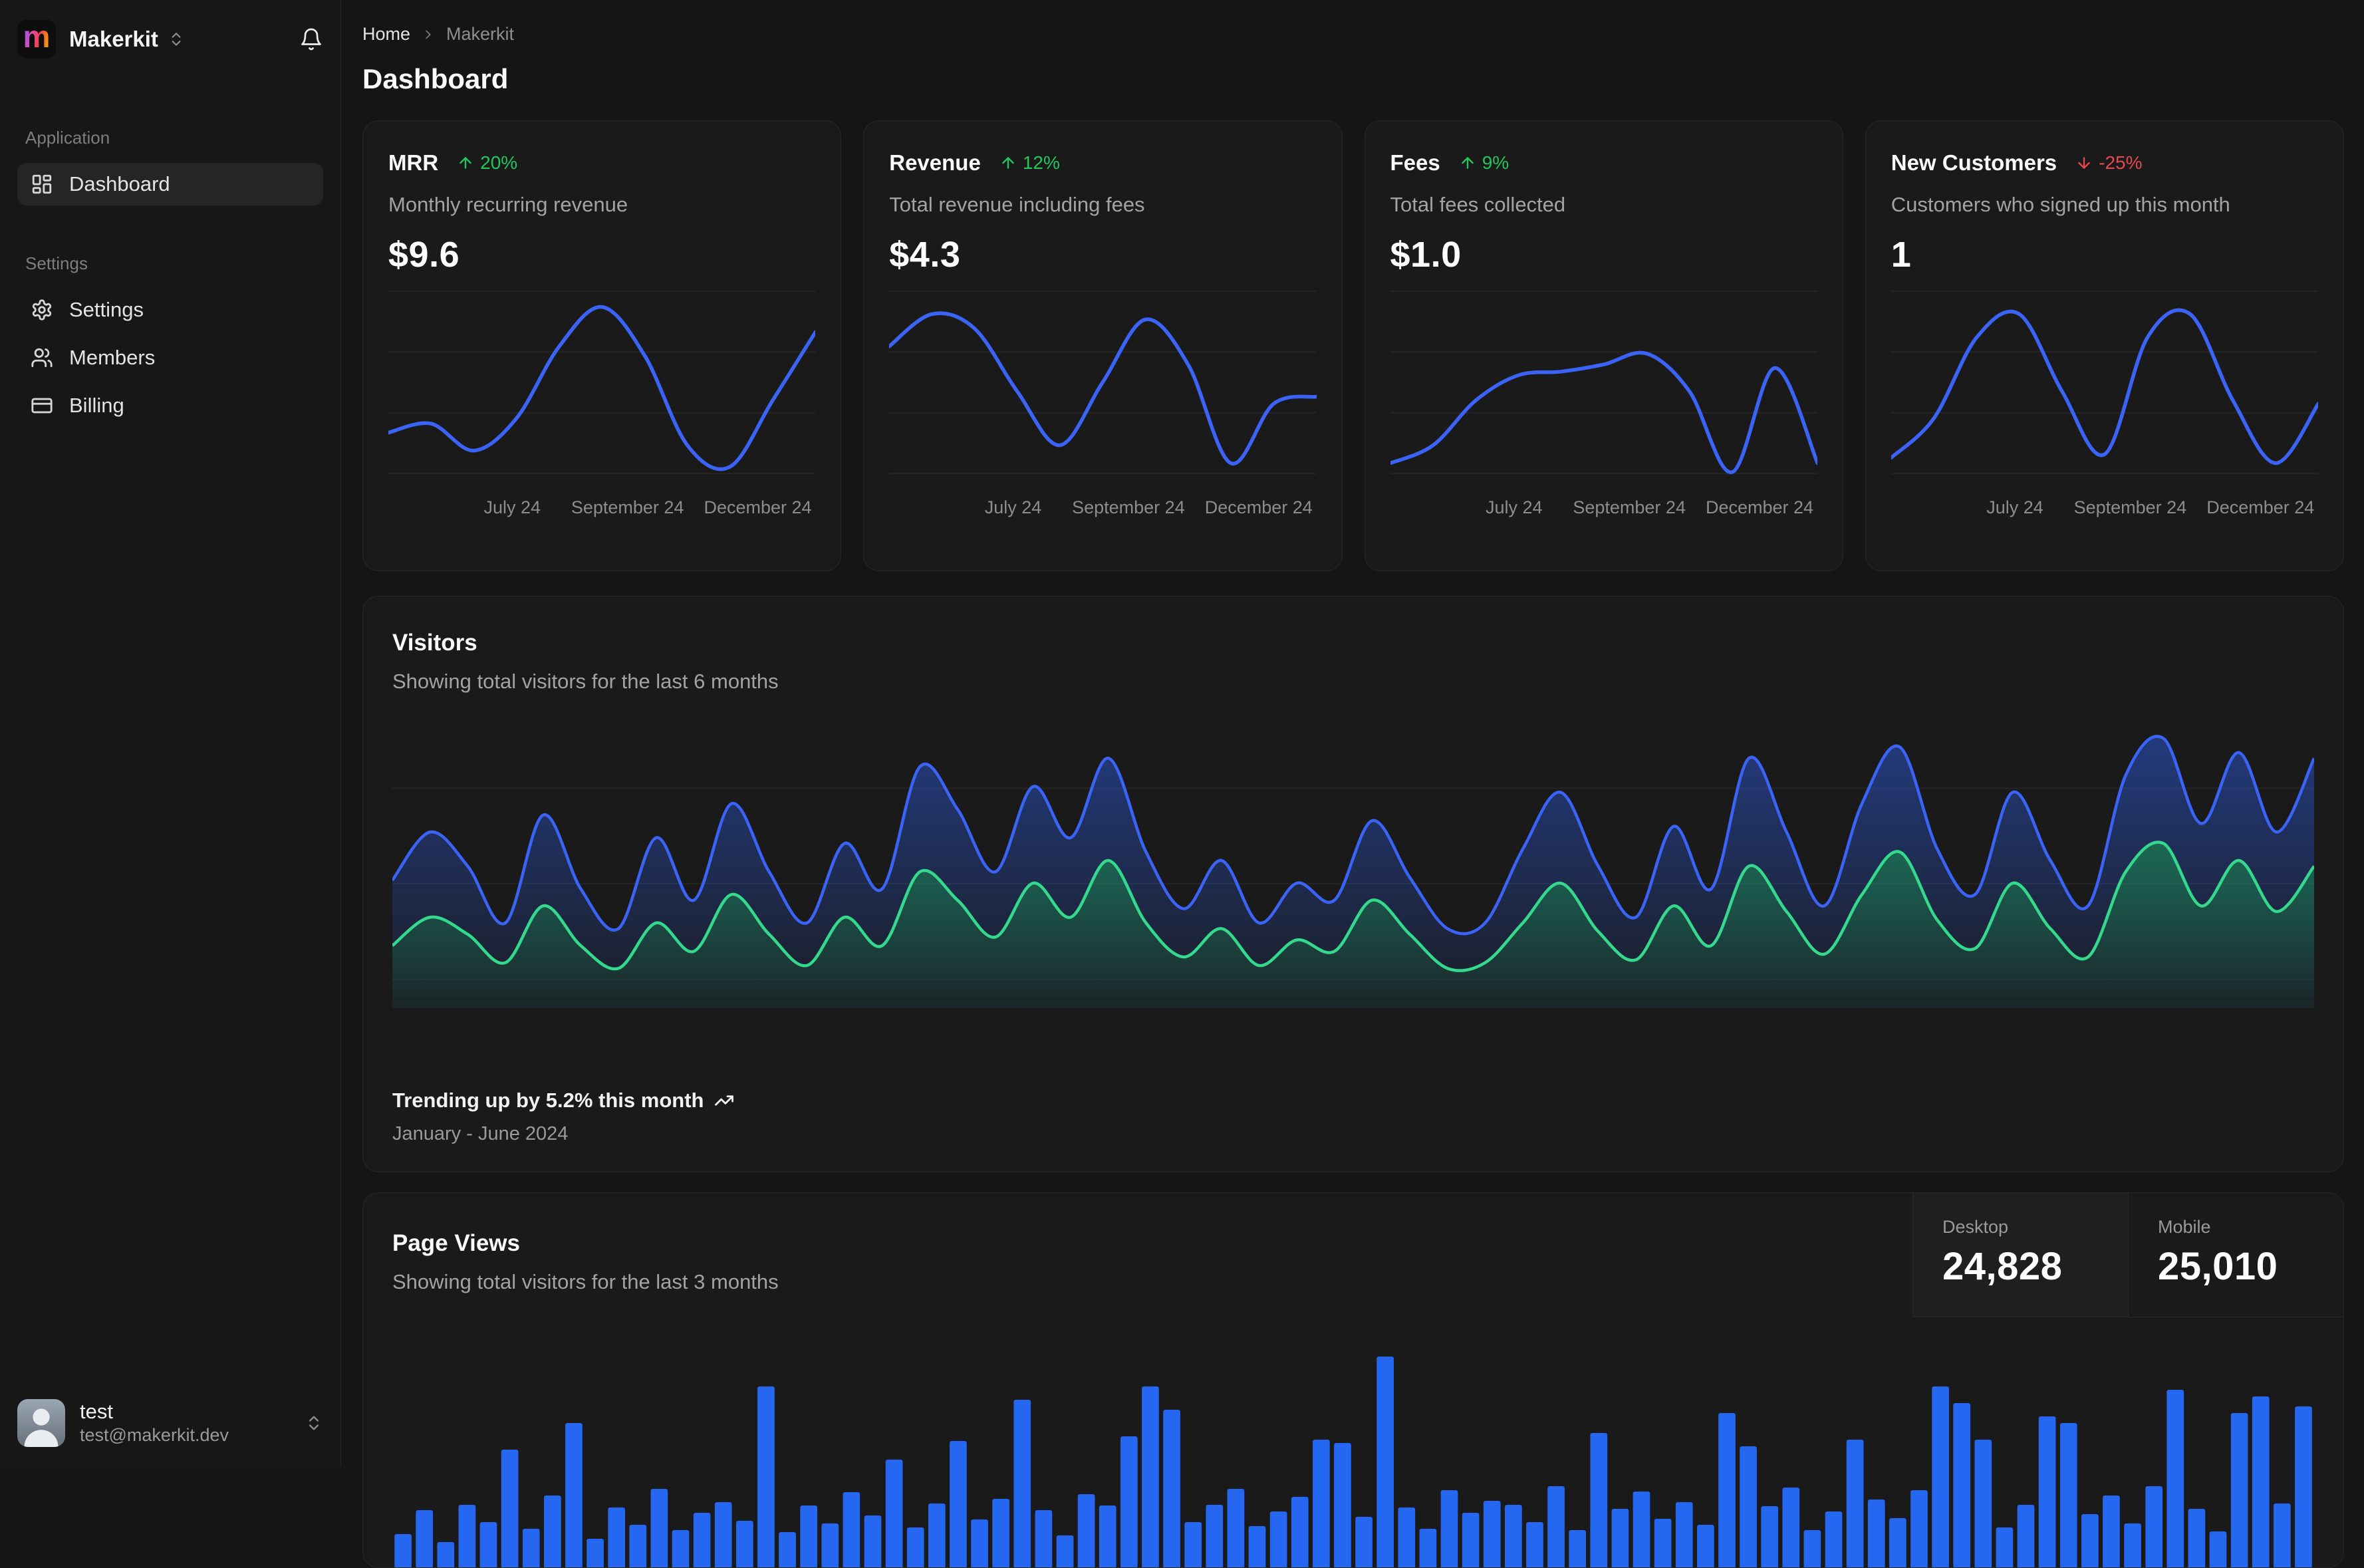 This screenshot has width=2364, height=1568. What do you see at coordinates (1974, 162) in the screenshot?
I see `stat-title: New Customers` at bounding box center [1974, 162].